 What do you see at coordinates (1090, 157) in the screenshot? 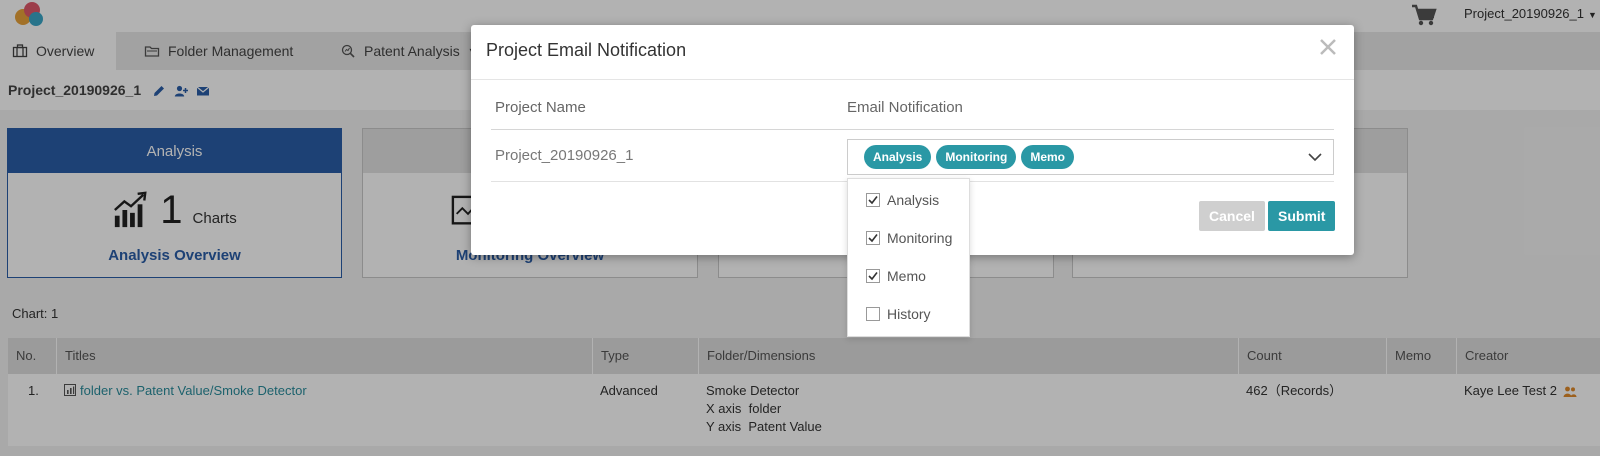
I see `email-notification-select: Analysis Monitoring Memo` at bounding box center [1090, 157].